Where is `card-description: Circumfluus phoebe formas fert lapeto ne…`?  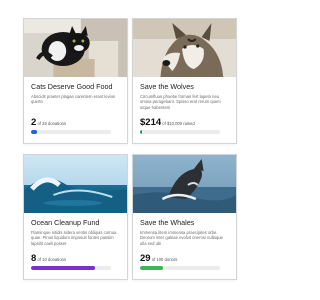
card-description: Circumfluus phoebe formas fert lapeto ne… is located at coordinates (180, 102).